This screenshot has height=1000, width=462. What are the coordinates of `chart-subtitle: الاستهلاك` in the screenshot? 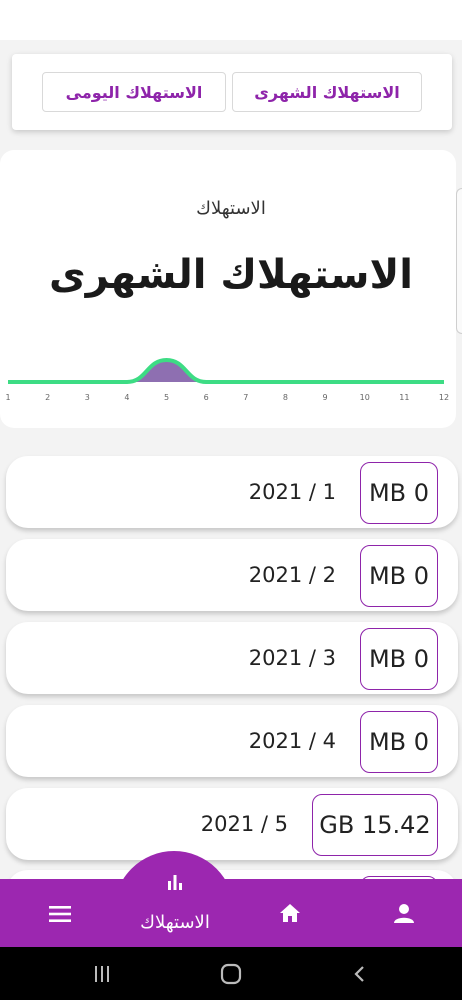 It's located at (231, 208).